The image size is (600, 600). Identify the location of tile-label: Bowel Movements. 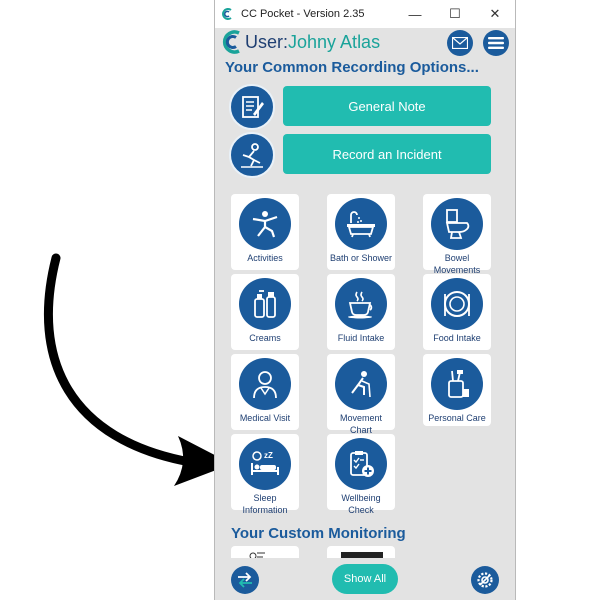
(457, 264).